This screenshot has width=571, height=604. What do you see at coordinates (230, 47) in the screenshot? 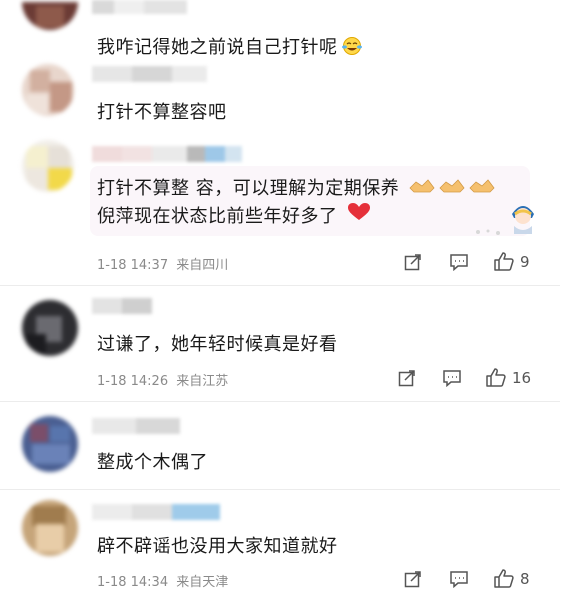
I see `comment-text: 我咋记得她之前说自己打针呢` at bounding box center [230, 47].